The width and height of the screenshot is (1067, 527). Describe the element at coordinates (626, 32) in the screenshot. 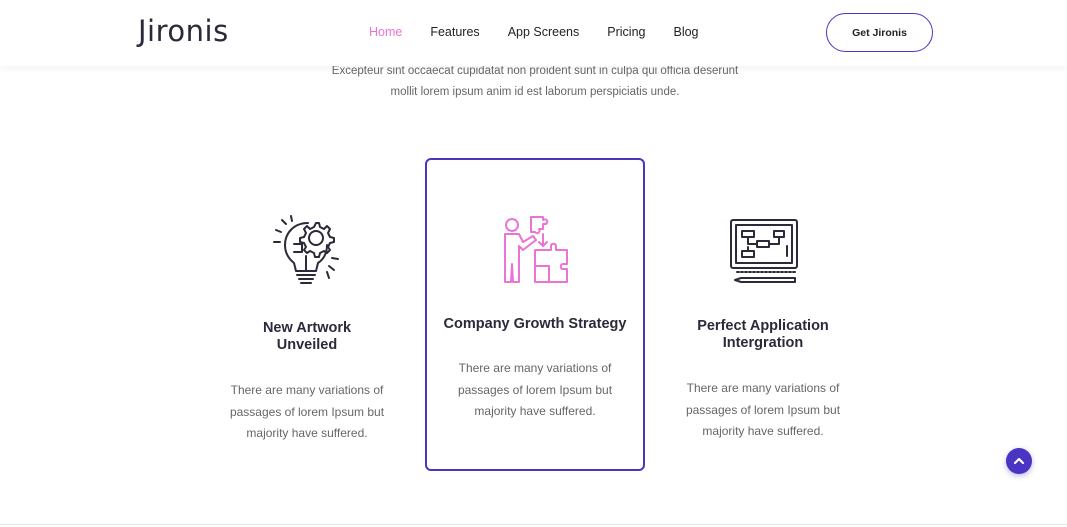

I see `nav-pricing: Pricing` at that location.